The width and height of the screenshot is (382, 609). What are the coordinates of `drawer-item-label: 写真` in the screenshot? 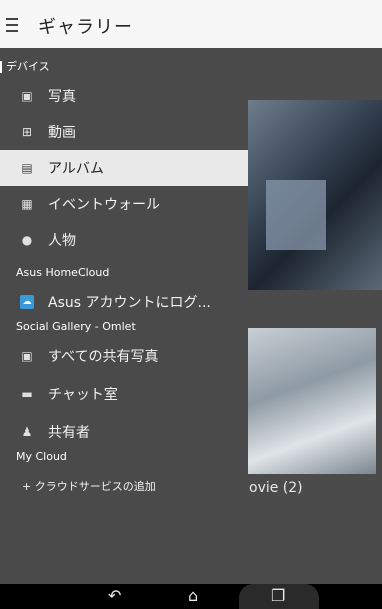 It's located at (62, 97).